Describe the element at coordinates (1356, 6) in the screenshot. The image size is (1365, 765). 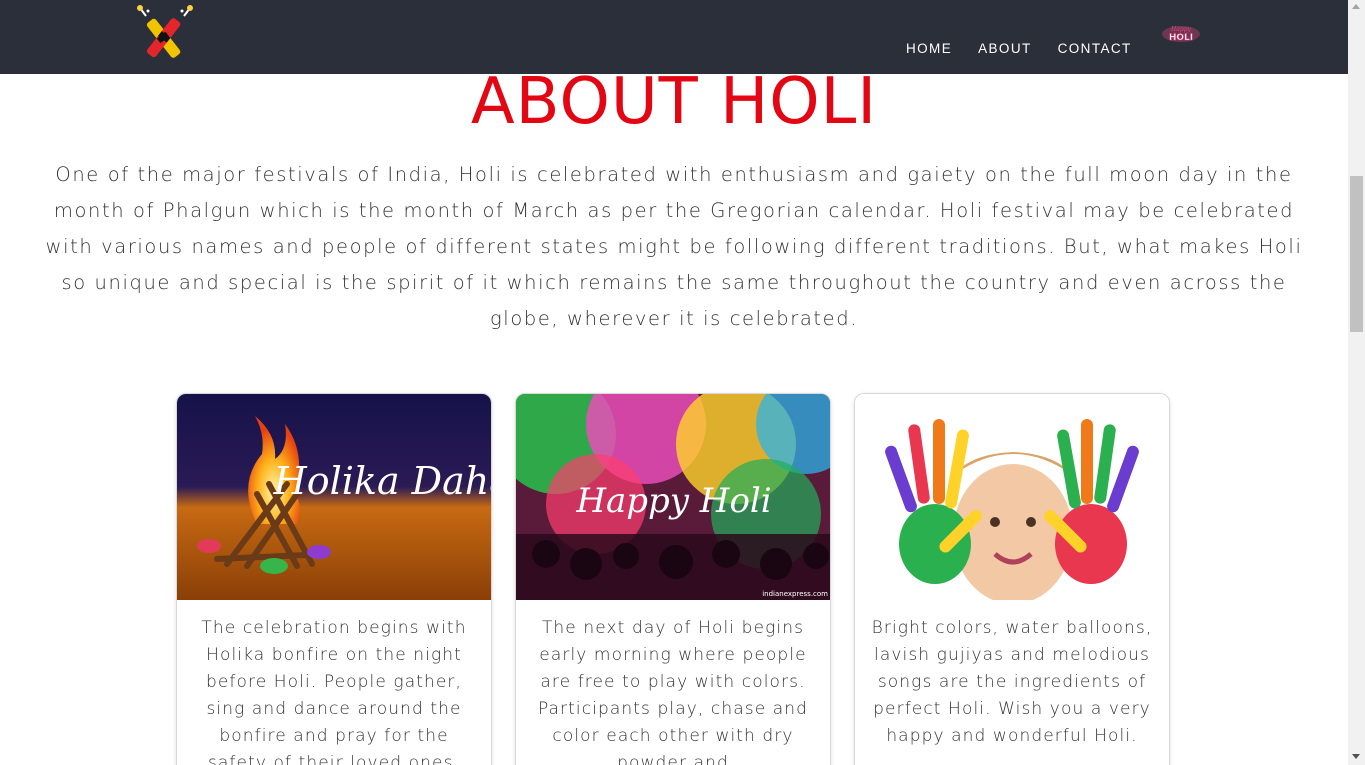
I see `scroll-up-arrow-icon` at that location.